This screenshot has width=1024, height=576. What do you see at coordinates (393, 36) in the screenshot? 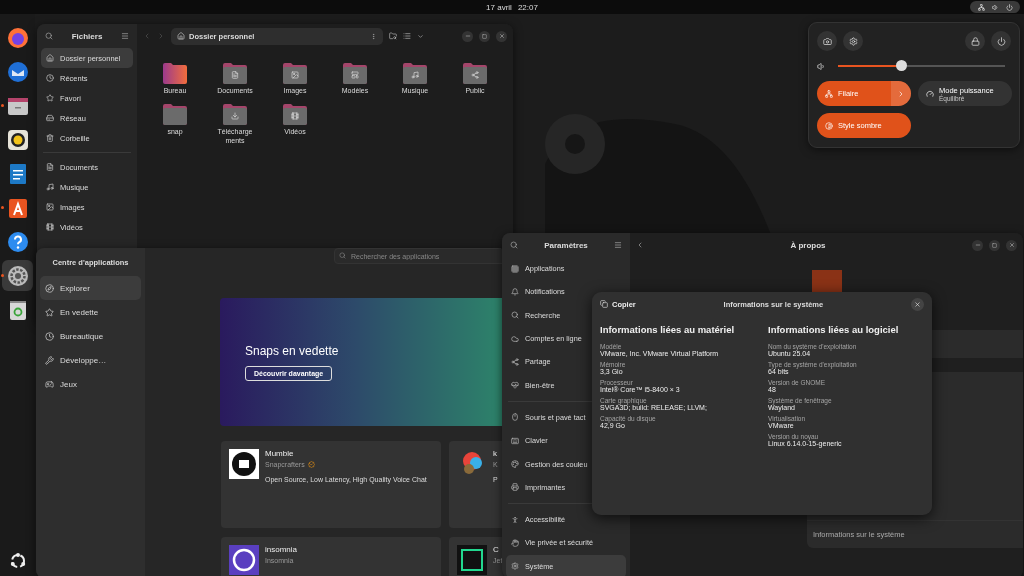
I see `folder-search-icon` at bounding box center [393, 36].